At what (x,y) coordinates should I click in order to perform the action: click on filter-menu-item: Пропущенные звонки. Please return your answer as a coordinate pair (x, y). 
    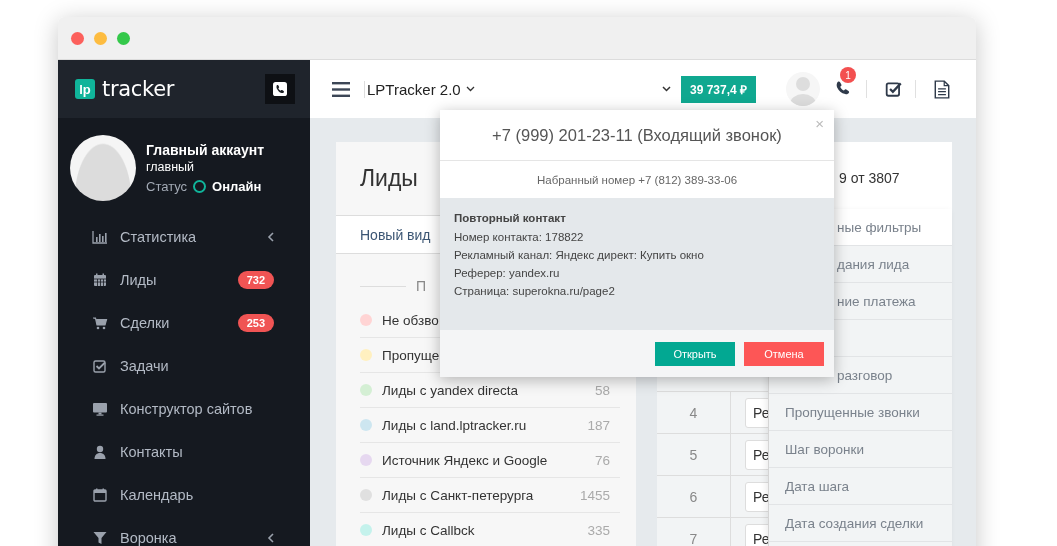
    Looking at the image, I should click on (860, 412).